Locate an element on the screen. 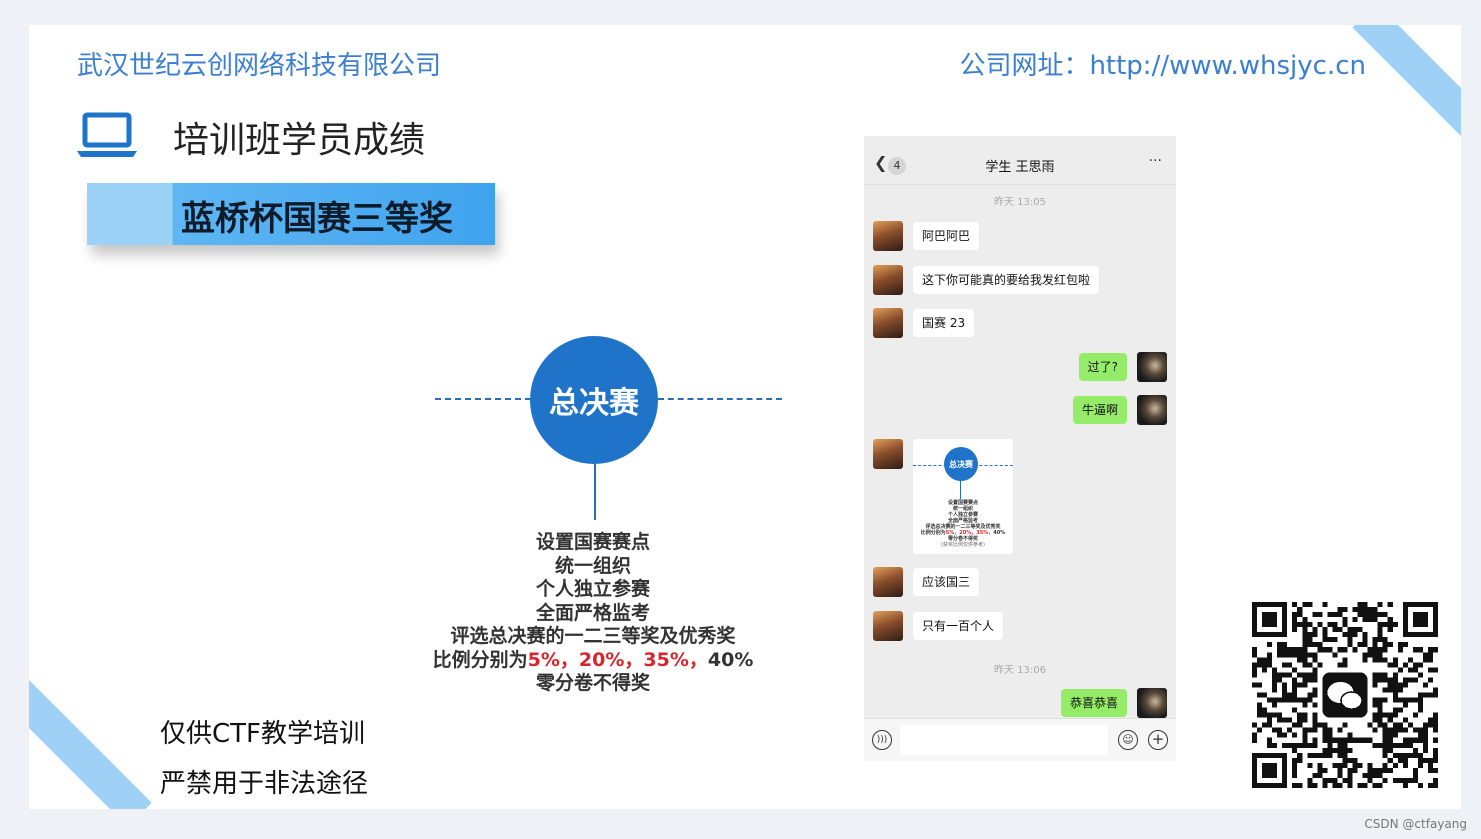 This screenshot has width=1481, height=839. more-icon: ··· is located at coordinates (1155, 161).